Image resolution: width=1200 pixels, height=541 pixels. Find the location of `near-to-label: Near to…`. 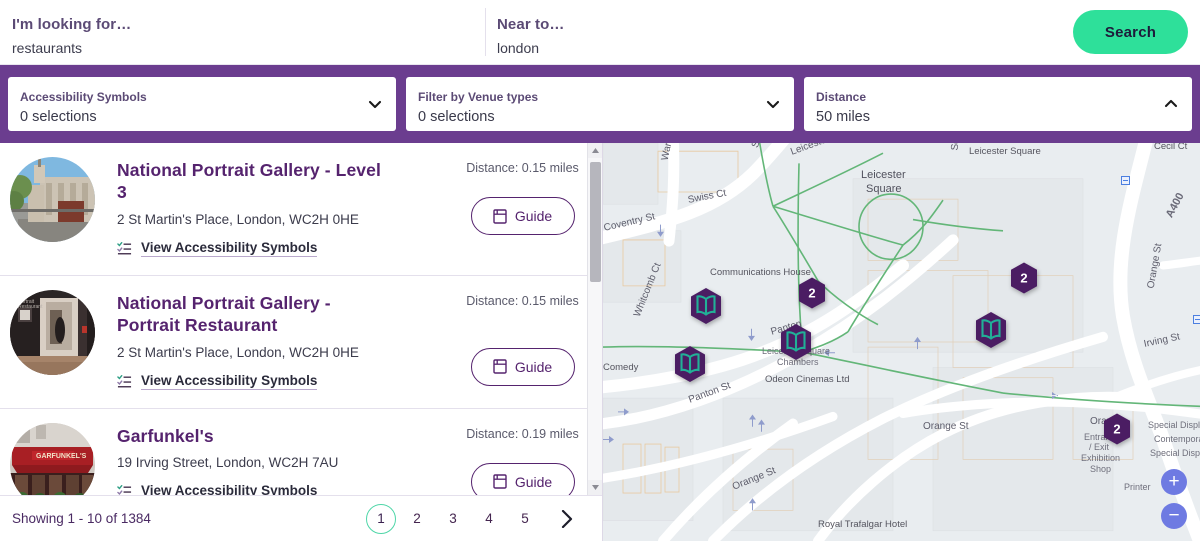

near-to-label: Near to… is located at coordinates (531, 24).